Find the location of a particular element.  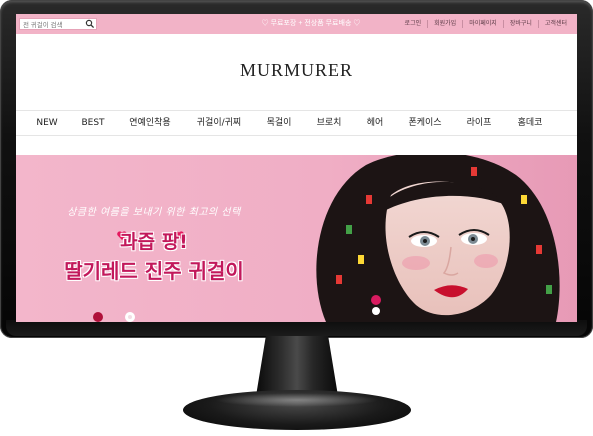

nav-item-best: BEST is located at coordinates (92, 123).